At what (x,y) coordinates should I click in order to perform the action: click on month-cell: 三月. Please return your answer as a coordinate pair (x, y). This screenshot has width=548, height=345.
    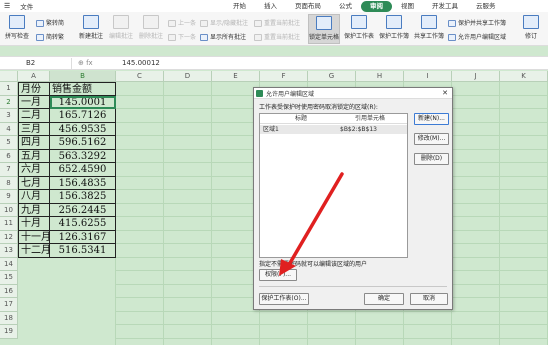
    Looking at the image, I should click on (34, 129).